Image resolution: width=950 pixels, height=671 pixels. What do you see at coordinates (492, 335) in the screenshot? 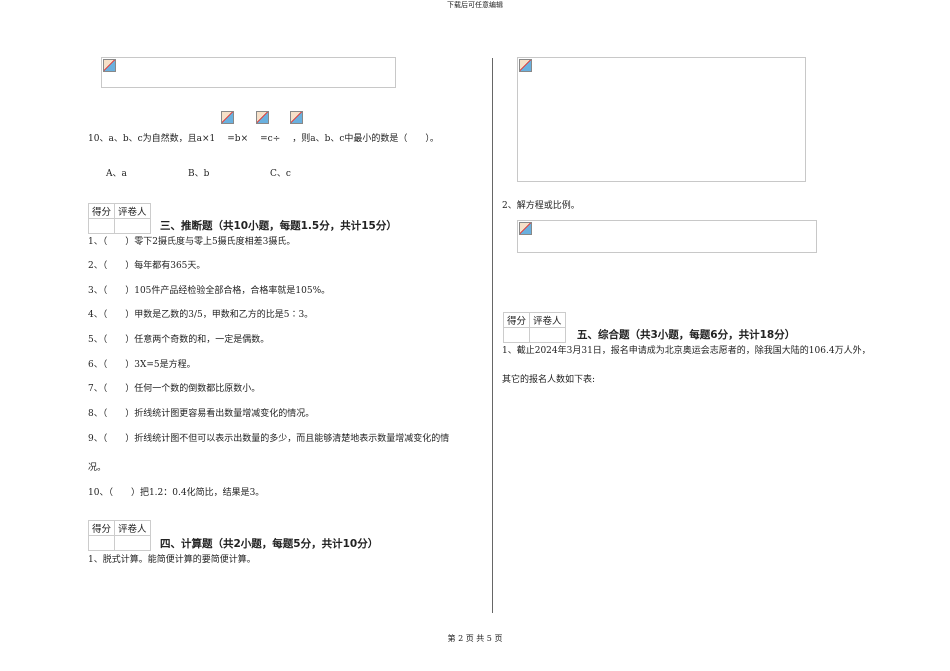
I see `column-divider` at bounding box center [492, 335].